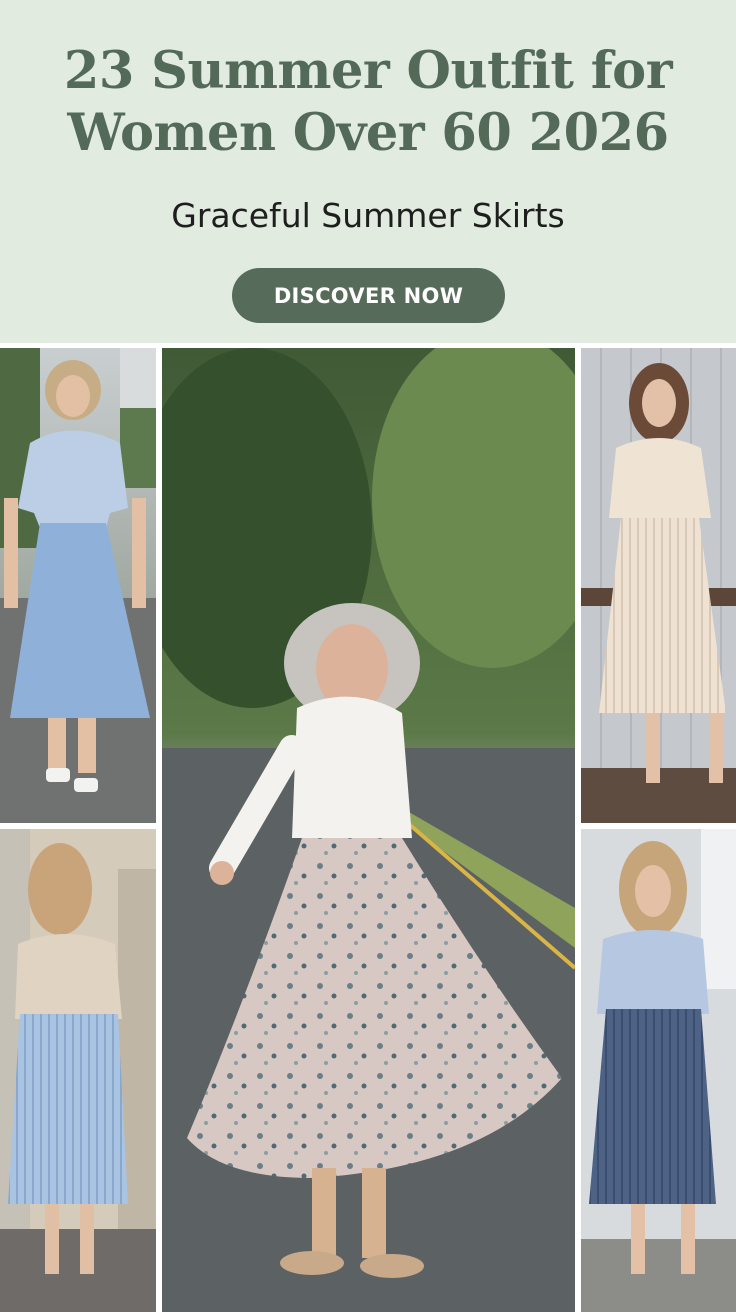 The height and width of the screenshot is (1312, 736). What do you see at coordinates (78, 585) in the screenshot?
I see `photo-blue-shirt-blue-skirt` at bounding box center [78, 585].